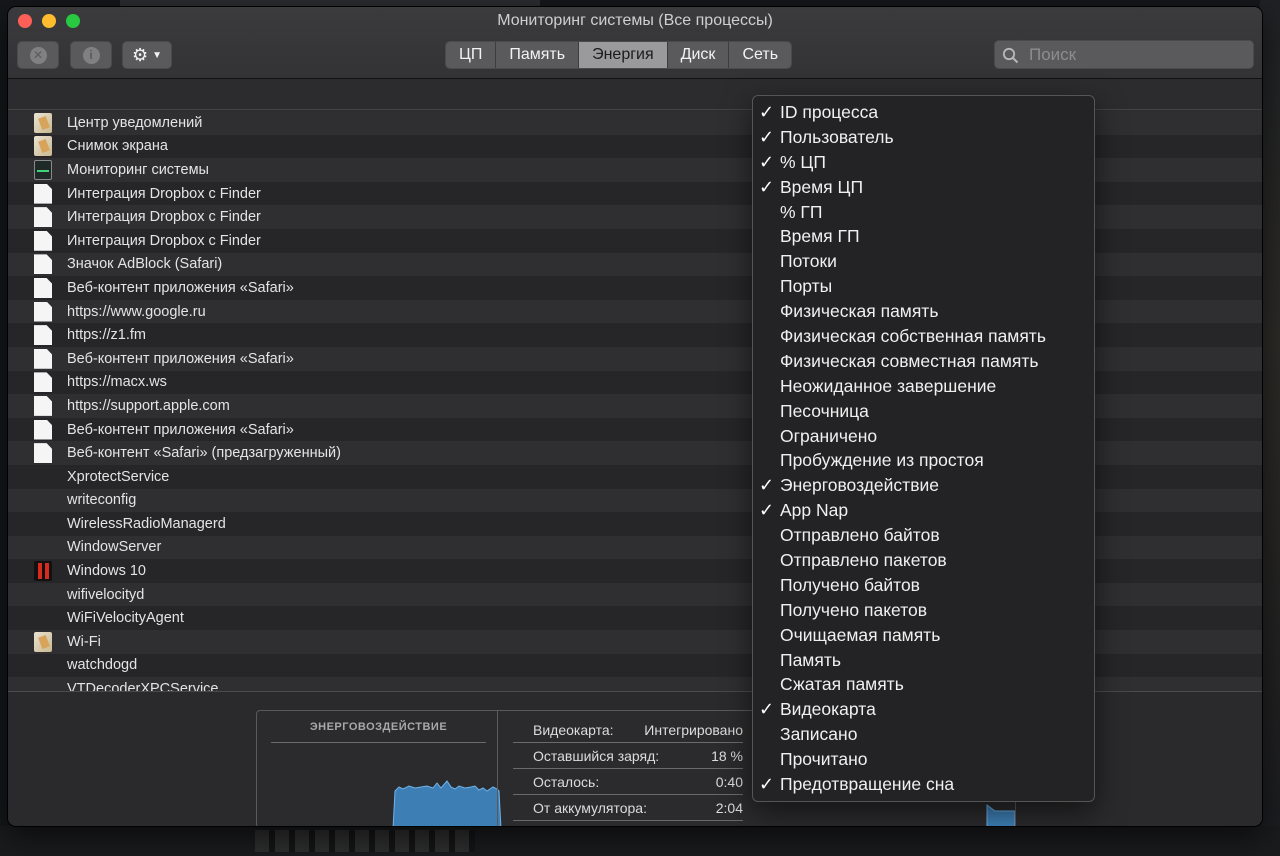 Image resolution: width=1280 pixels, height=856 pixels. I want to click on info-icon: i, so click(91, 55).